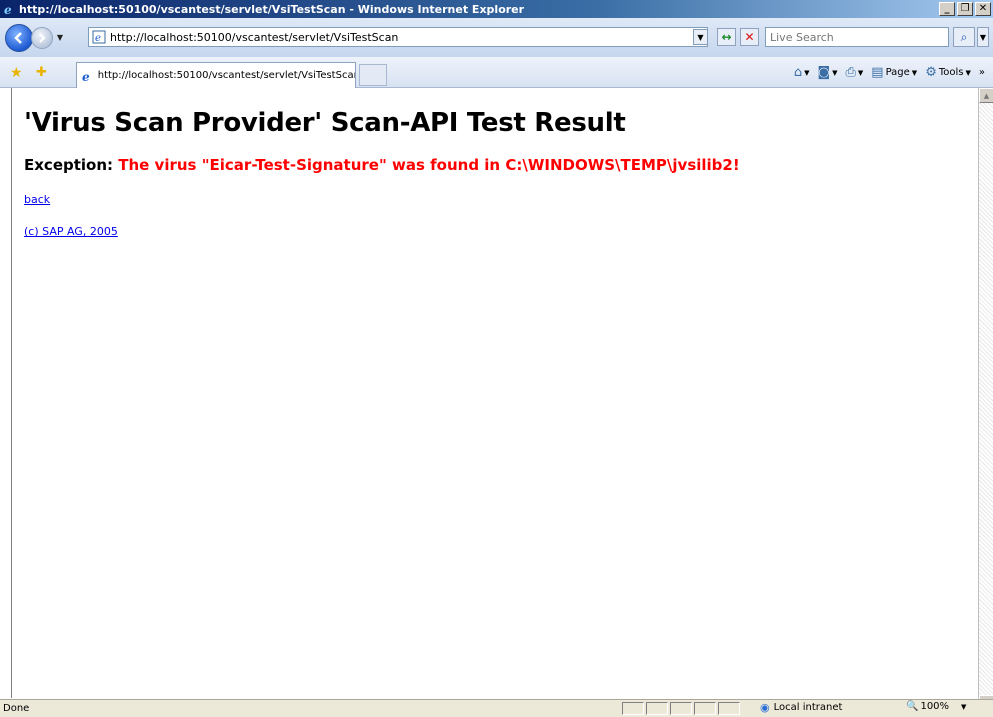 The width and height of the screenshot is (993, 717). Describe the element at coordinates (71, 165) in the screenshot. I see `exception-label: Exception:` at that location.